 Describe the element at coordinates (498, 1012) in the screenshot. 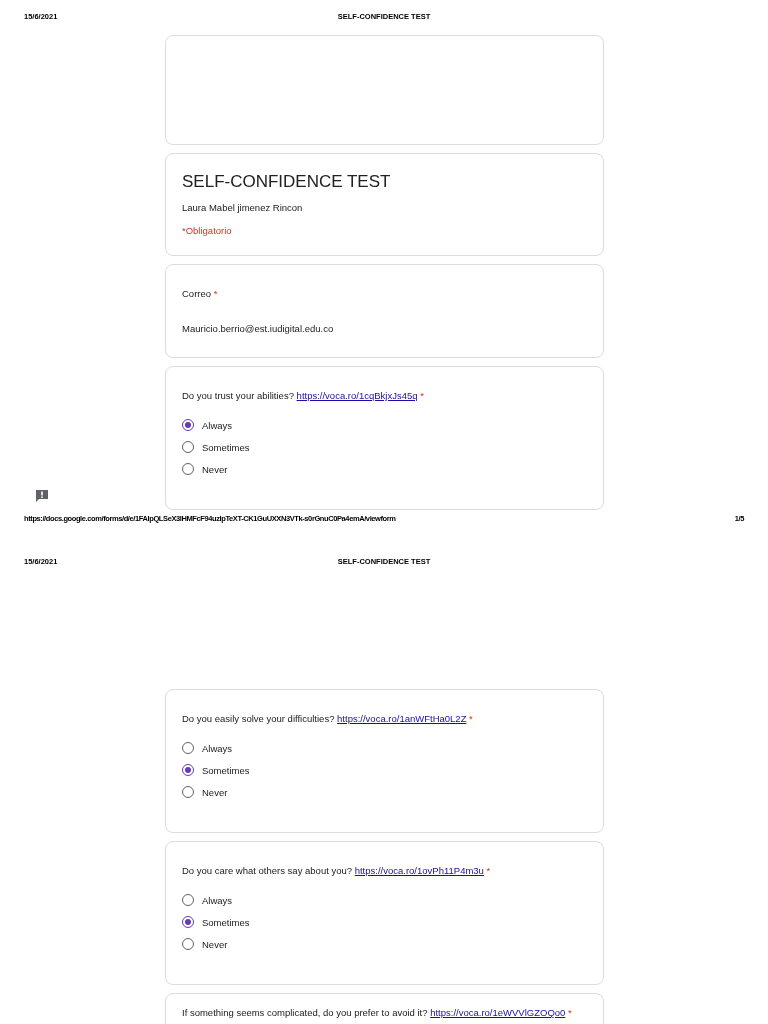

I see `audio-link: https://voca.ro/1eWVVlGZOQo0` at that location.